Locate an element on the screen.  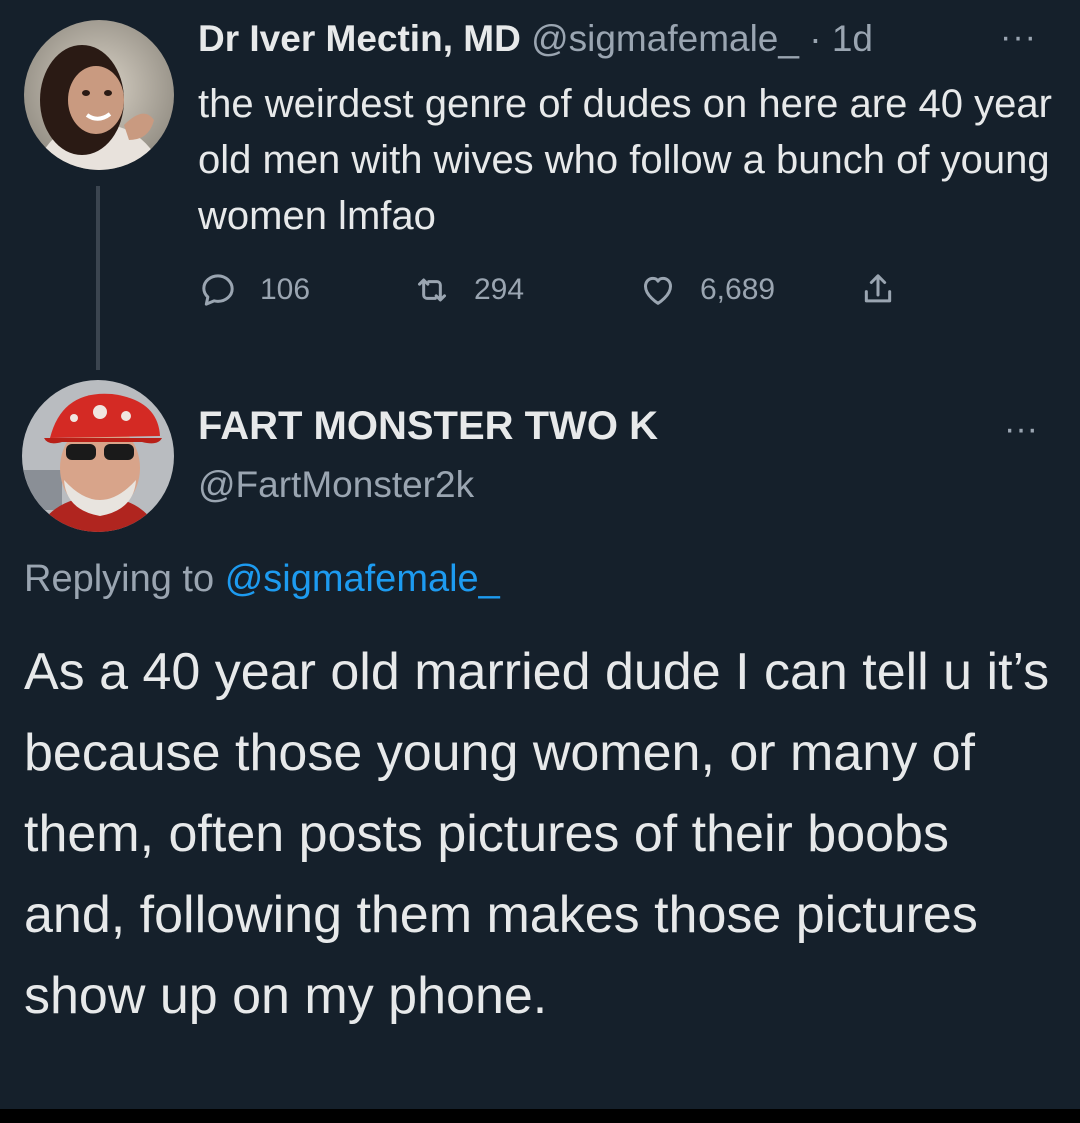
like-icon is located at coordinates (658, 290).